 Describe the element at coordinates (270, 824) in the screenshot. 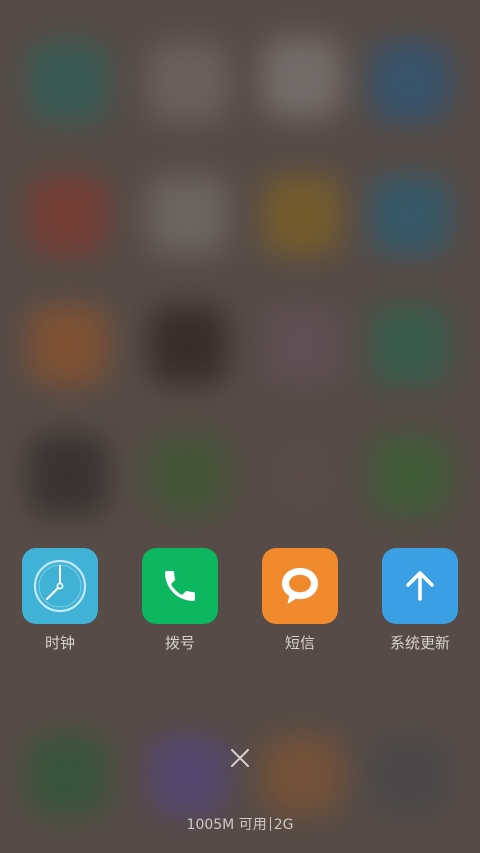

I see `divider` at that location.